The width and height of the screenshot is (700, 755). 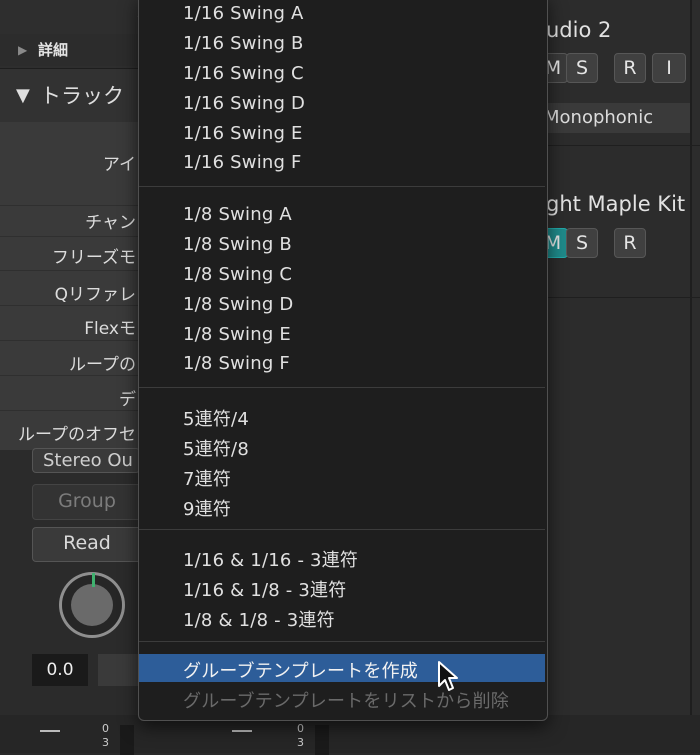 I want to click on menu-item: 1/16 Swing C, so click(x=243, y=73).